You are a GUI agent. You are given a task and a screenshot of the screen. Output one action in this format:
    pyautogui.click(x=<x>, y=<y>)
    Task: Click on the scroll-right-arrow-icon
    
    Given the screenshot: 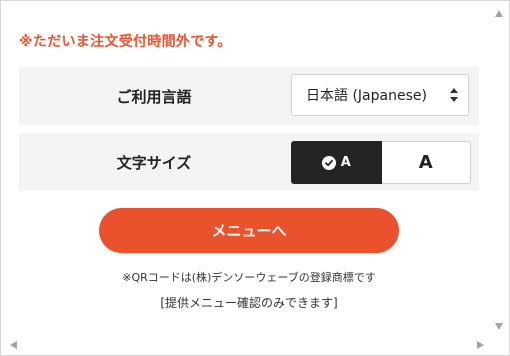 What is the action you would take?
    pyautogui.click(x=480, y=345)
    